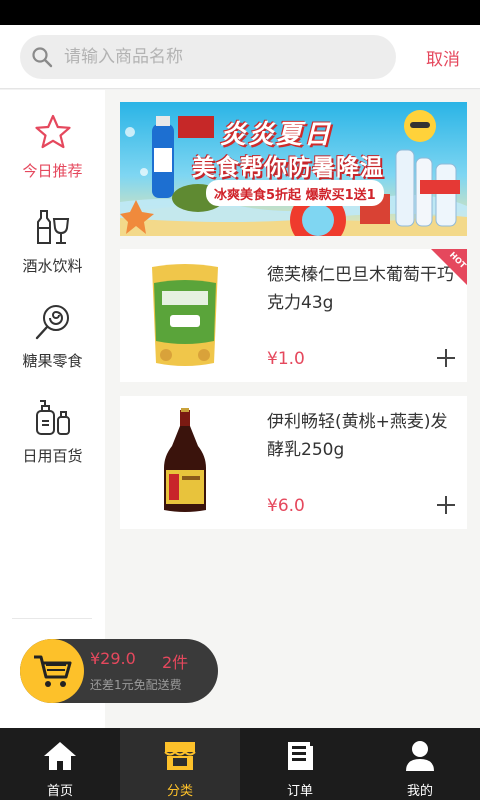  What do you see at coordinates (175, 662) in the screenshot?
I see `cart-count: 2件` at bounding box center [175, 662].